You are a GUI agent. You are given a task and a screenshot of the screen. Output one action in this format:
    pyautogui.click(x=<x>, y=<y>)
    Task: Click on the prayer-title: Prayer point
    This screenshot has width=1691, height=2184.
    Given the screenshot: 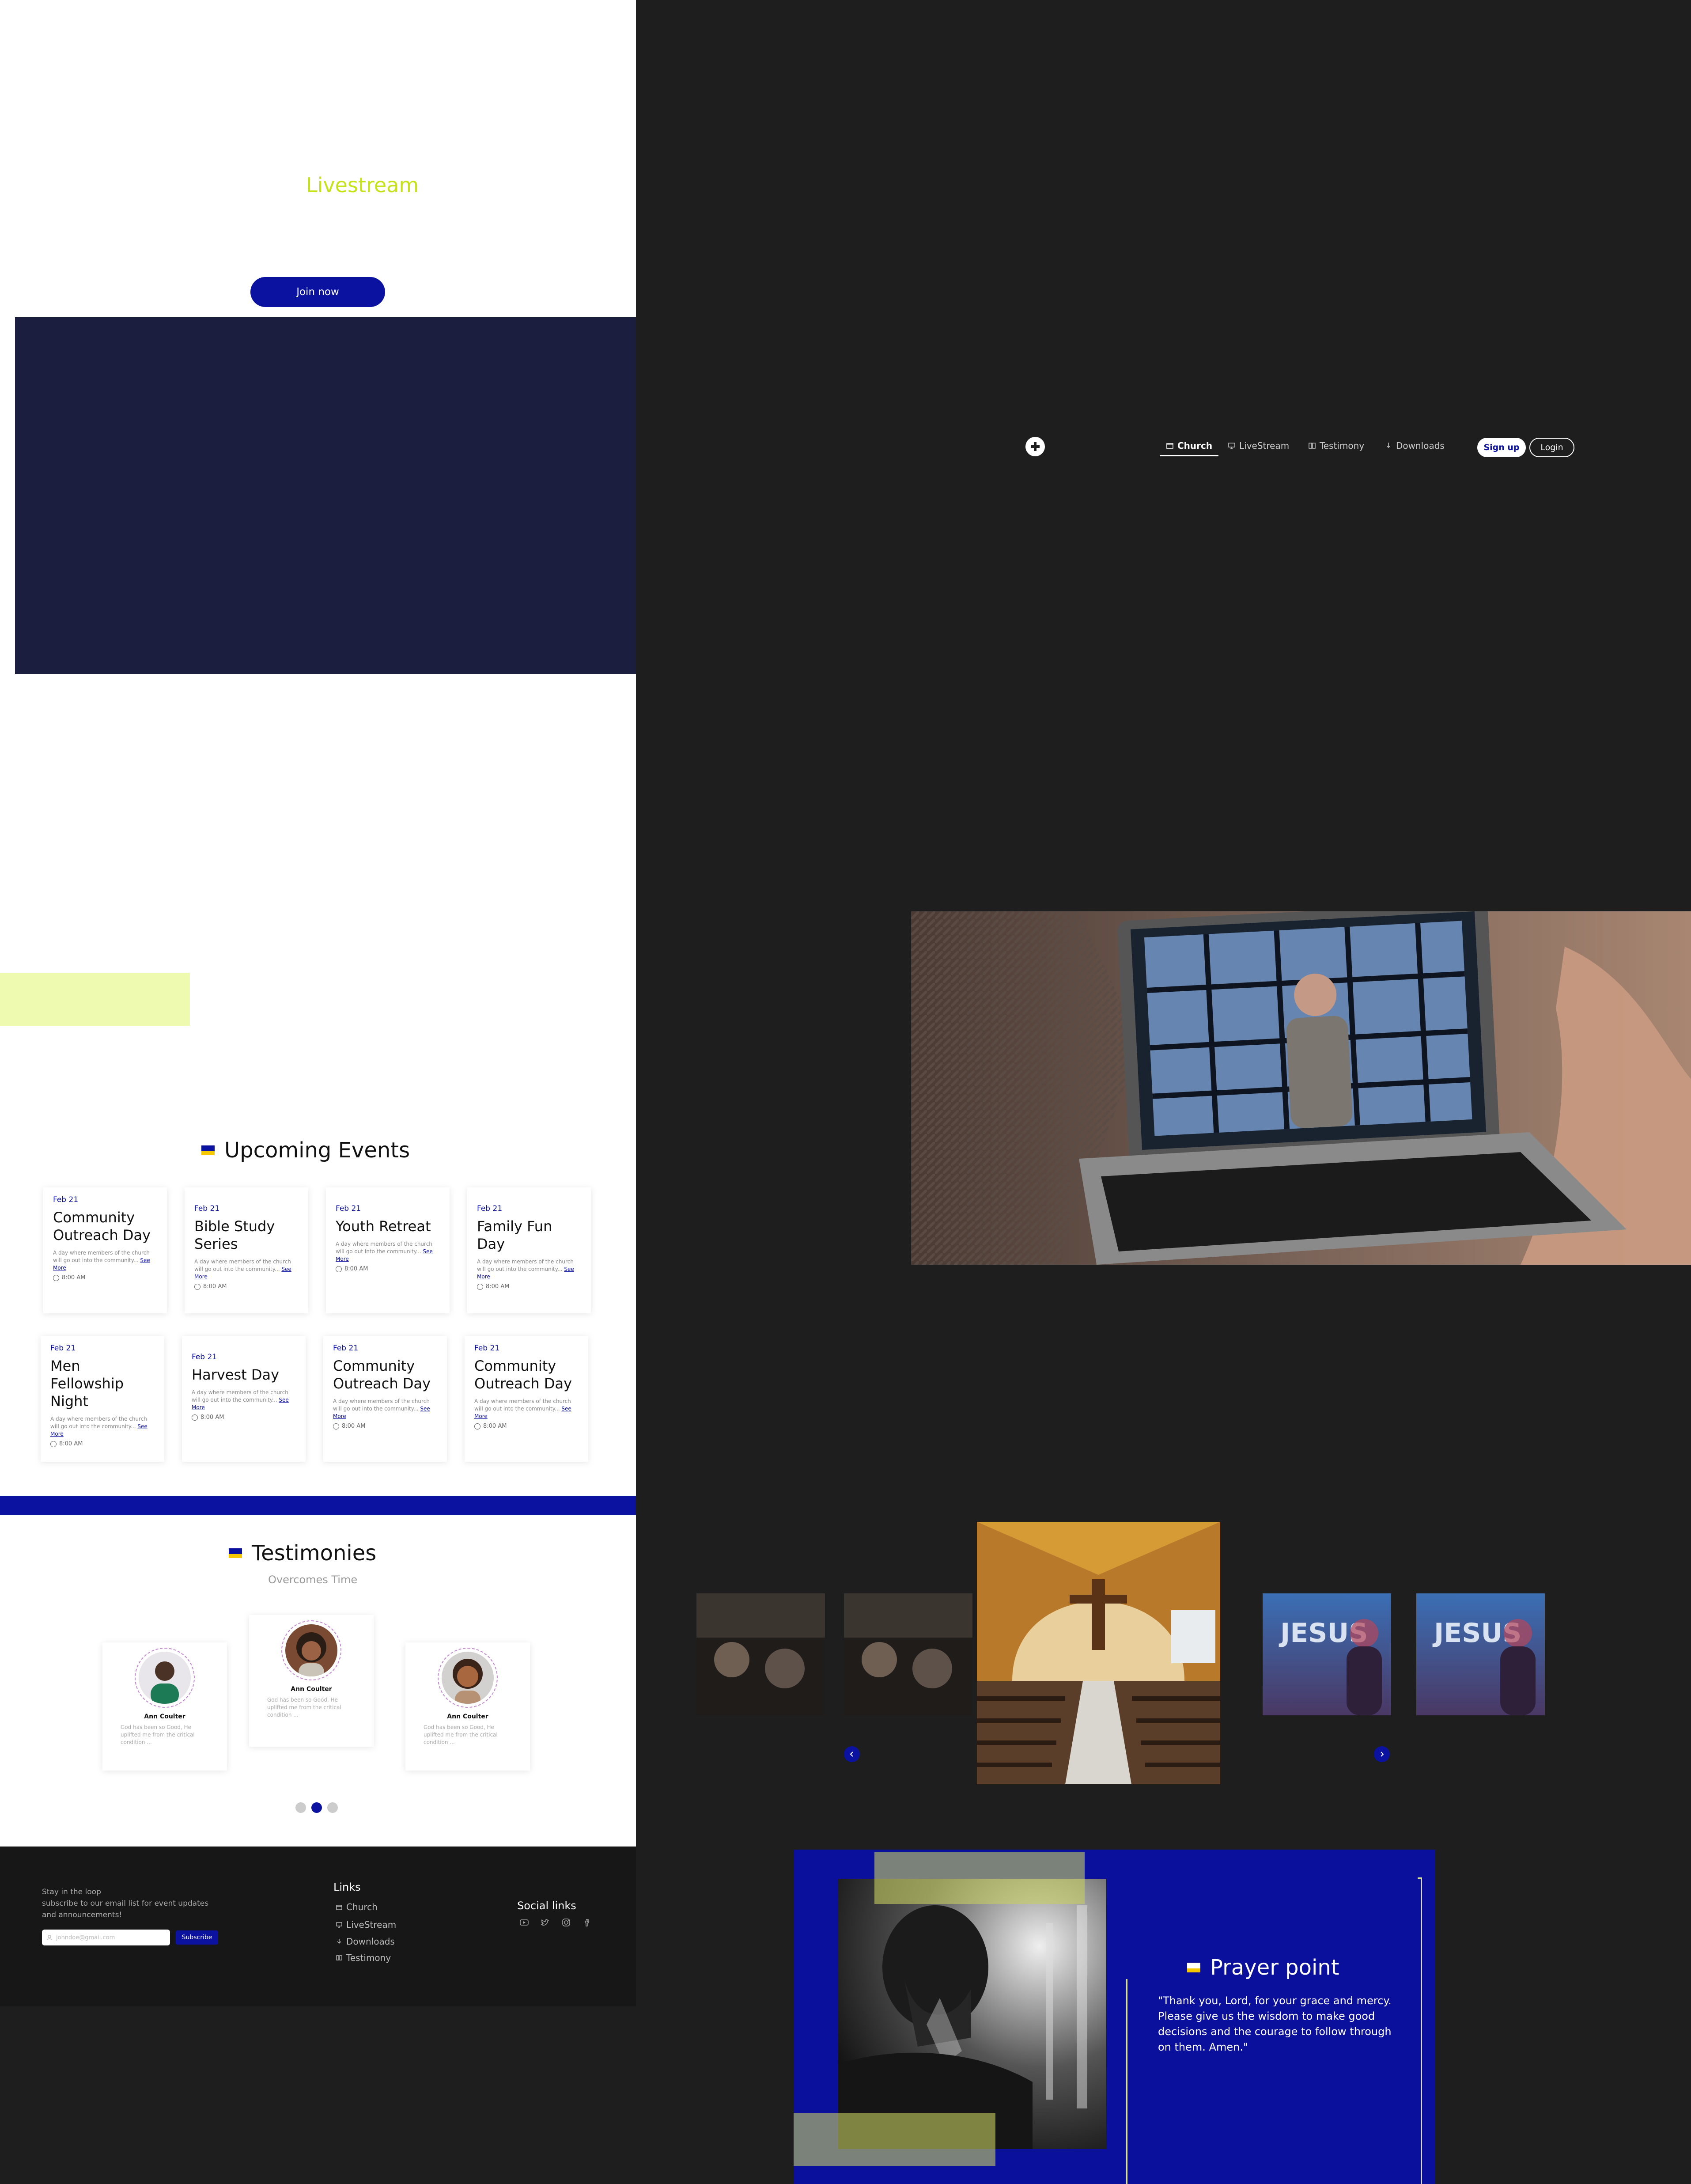 What is the action you would take?
    pyautogui.click(x=1275, y=1967)
    